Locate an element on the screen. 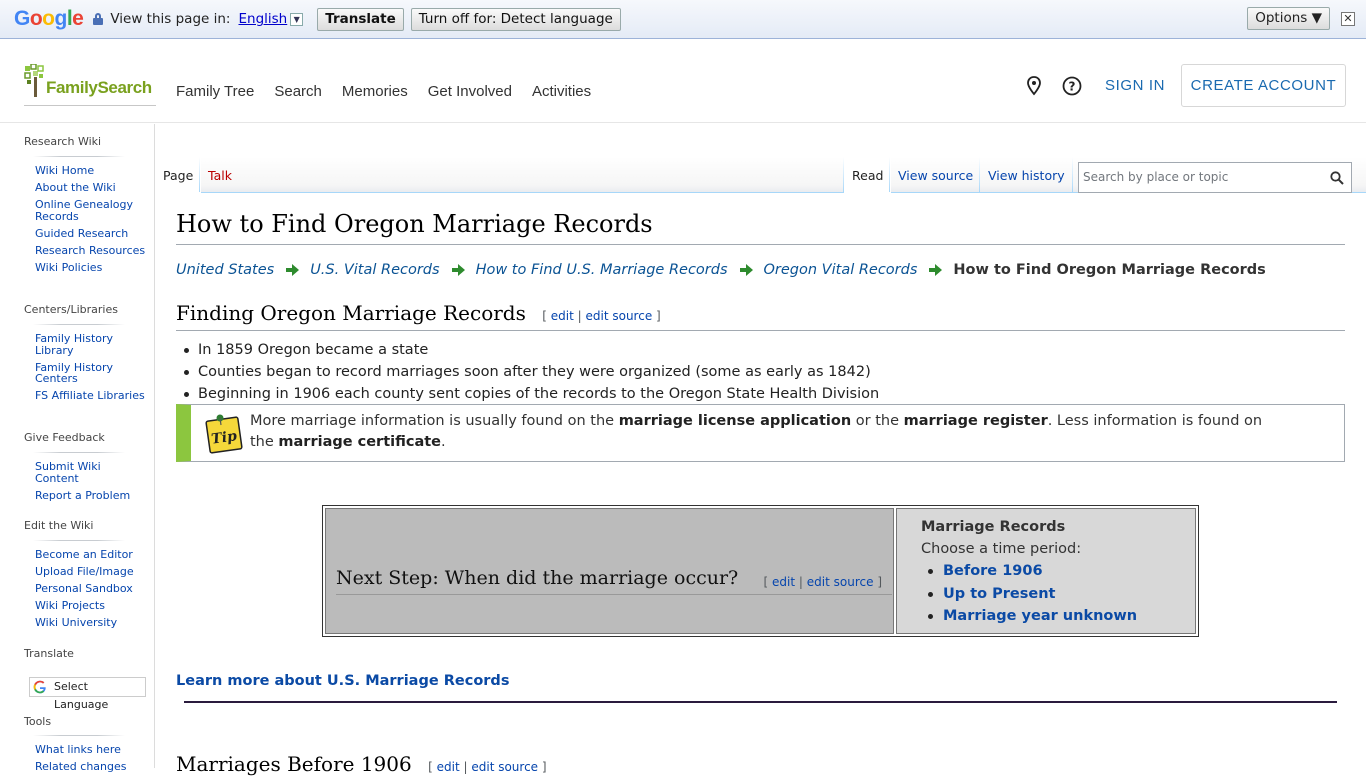 This screenshot has width=1366, height=778. options-title: Marriage Records is located at coordinates (993, 527).